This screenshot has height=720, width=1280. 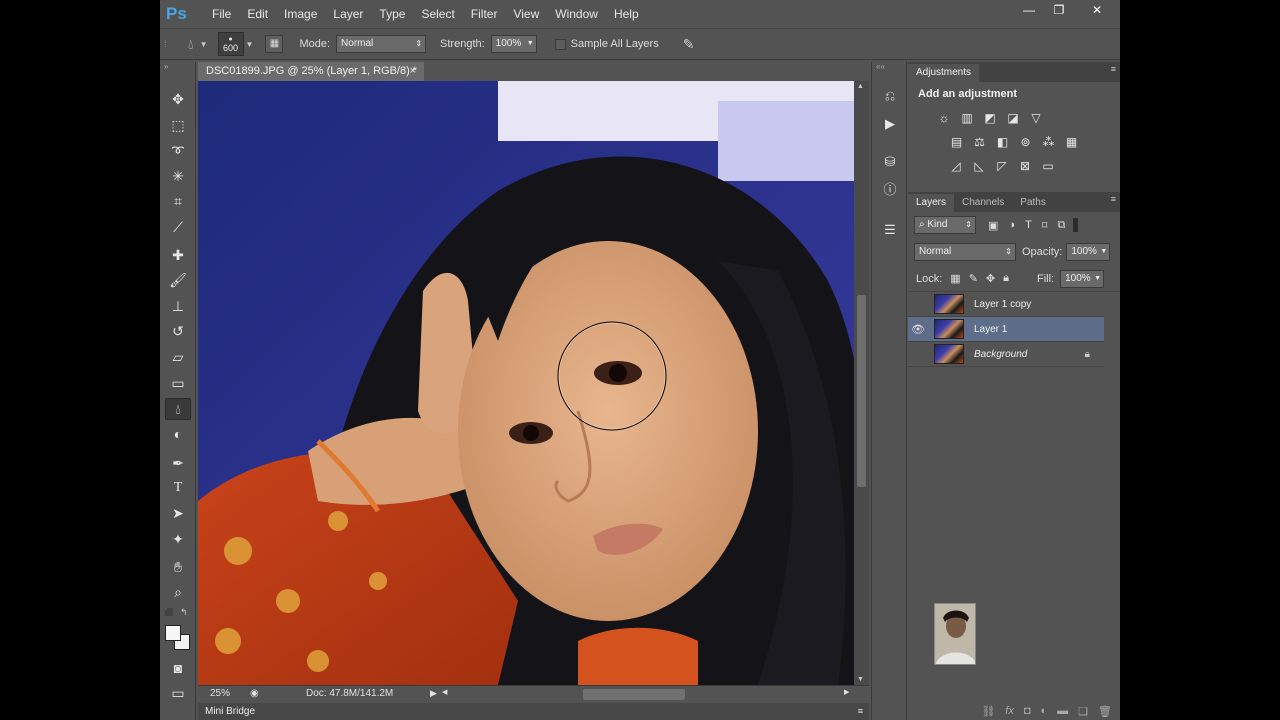 I want to click on black-white-icon: ◧, so click(x=1003, y=142).